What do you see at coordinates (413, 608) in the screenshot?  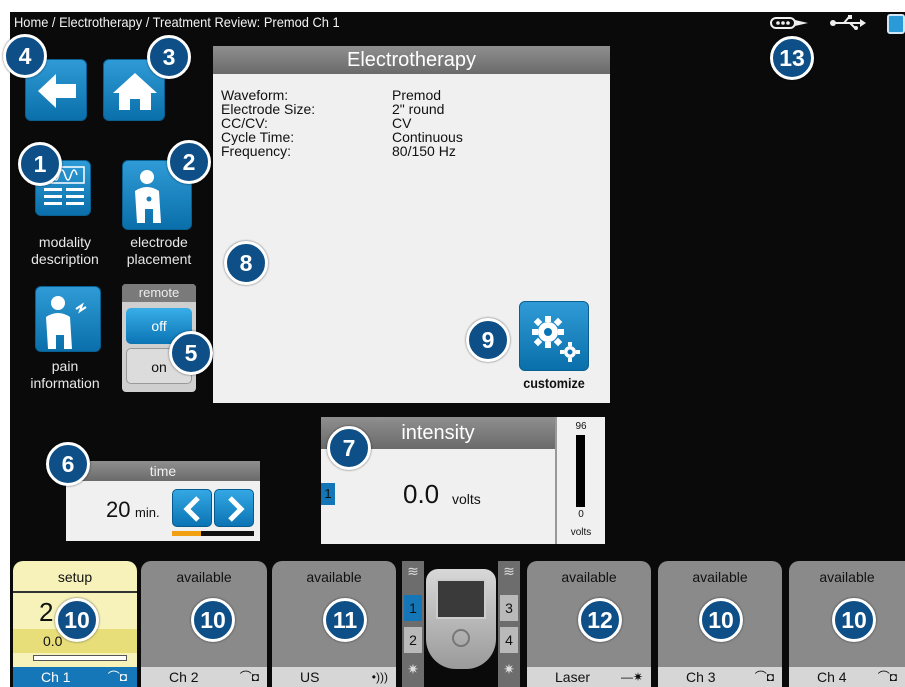 I see `device-slot-1: 1` at bounding box center [413, 608].